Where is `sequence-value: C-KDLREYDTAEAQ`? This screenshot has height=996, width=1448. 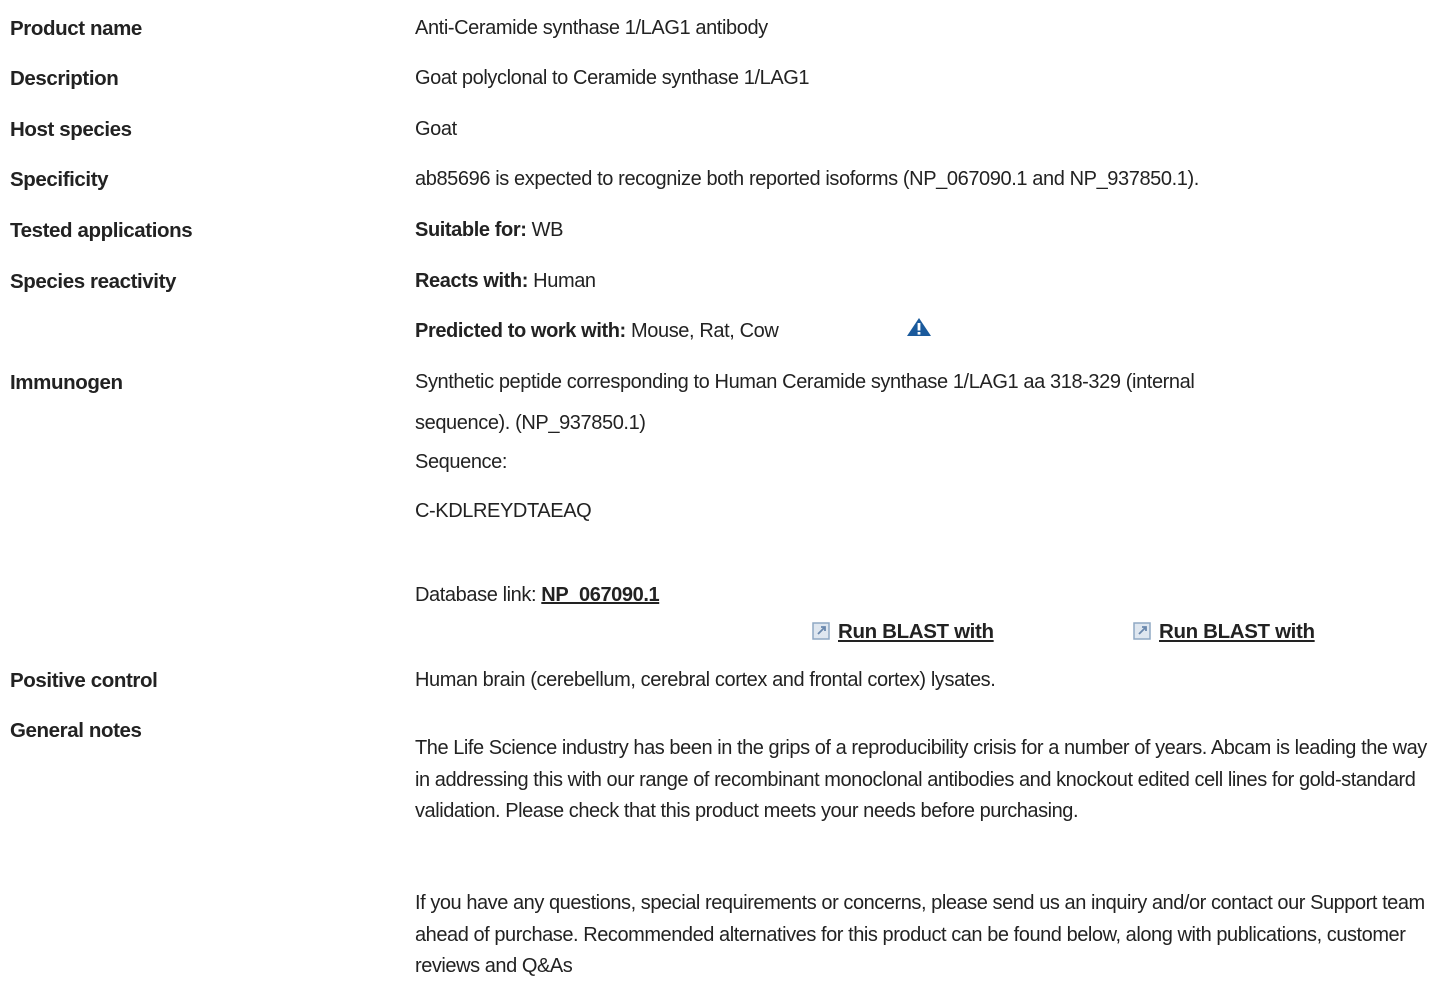 sequence-value: C-KDLREYDTAEAQ is located at coordinates (503, 511).